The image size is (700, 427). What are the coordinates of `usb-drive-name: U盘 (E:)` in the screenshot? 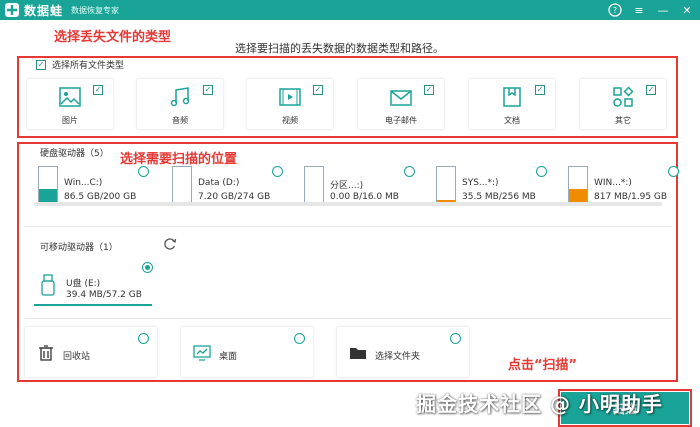 It's located at (83, 284).